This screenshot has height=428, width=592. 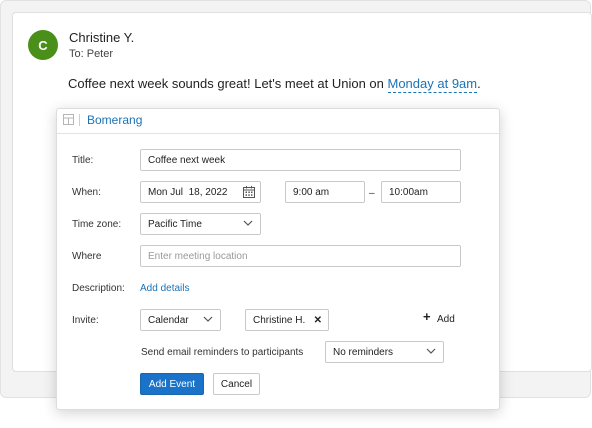 What do you see at coordinates (97, 224) in the screenshot?
I see `timezone-label: Time zone:` at bounding box center [97, 224].